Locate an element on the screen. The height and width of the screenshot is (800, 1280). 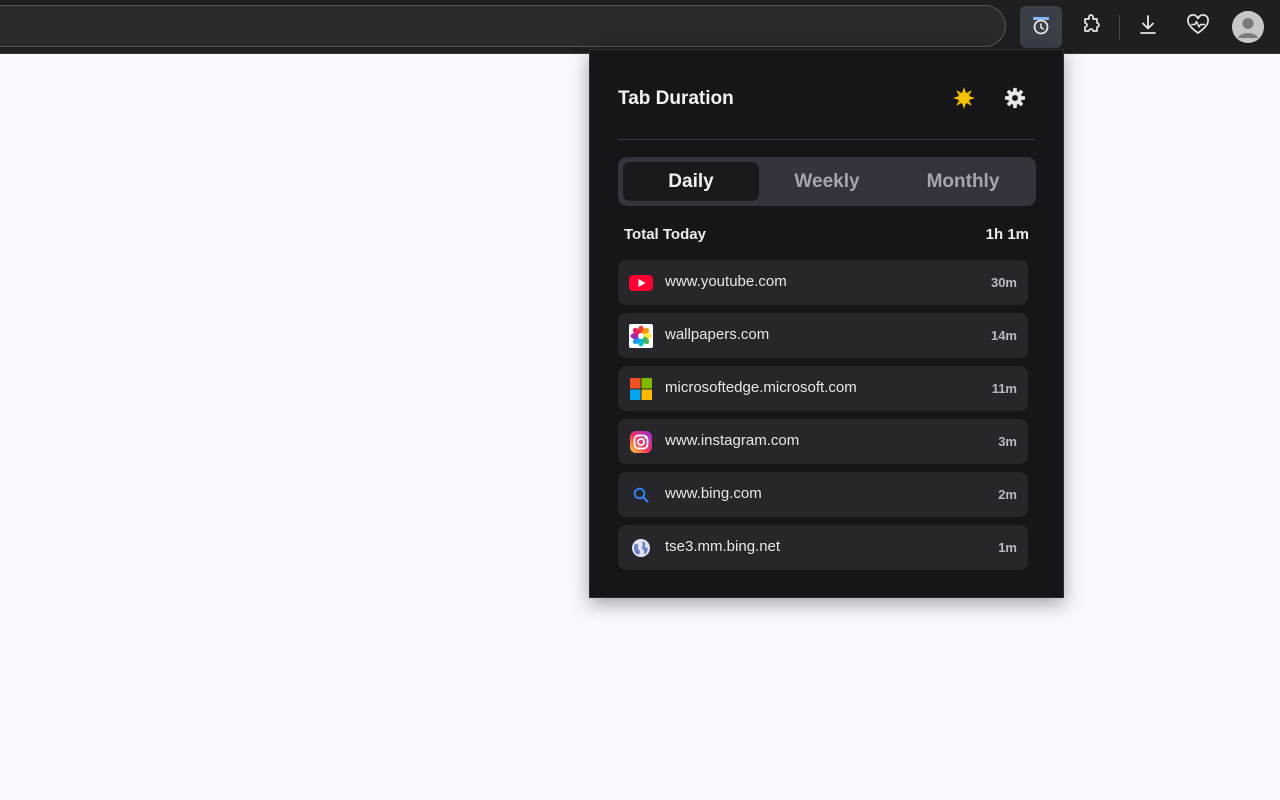
site-domain: microsoftedge.microsoft.com is located at coordinates (761, 387).